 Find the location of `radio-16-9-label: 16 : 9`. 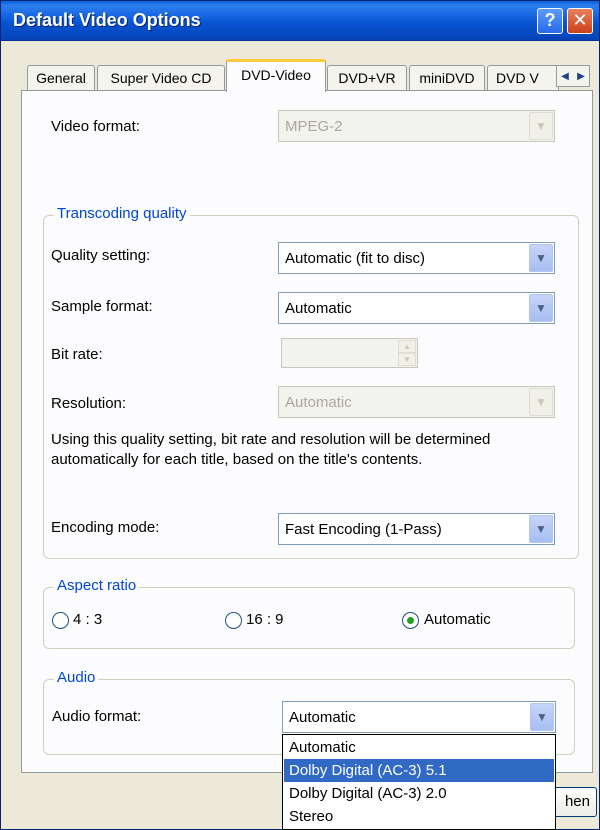

radio-16-9-label: 16 : 9 is located at coordinates (265, 619).